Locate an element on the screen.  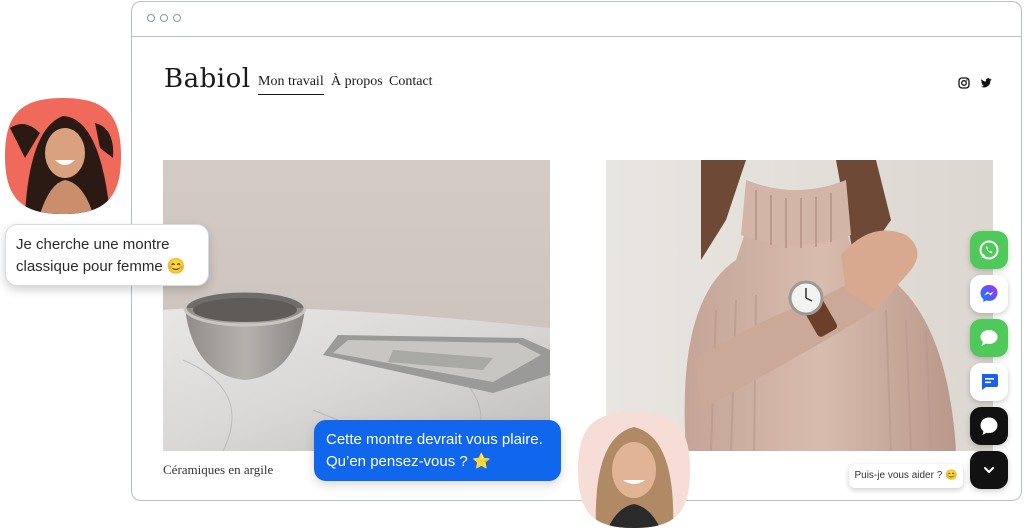
agent-avatar is located at coordinates (634, 470).